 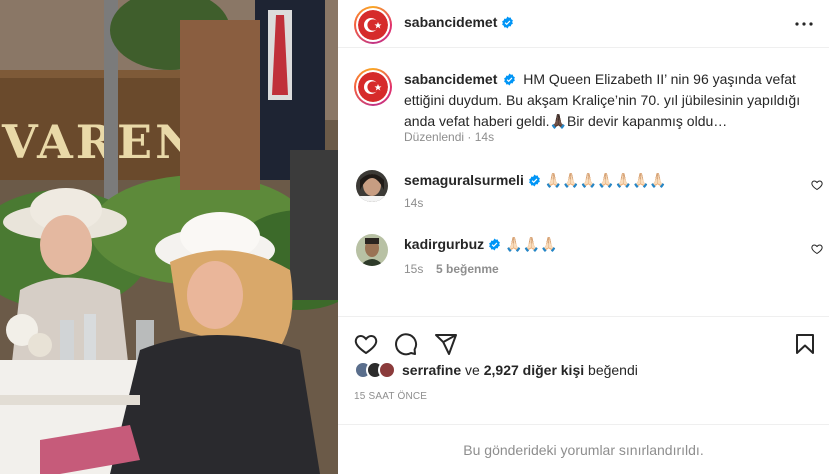 I want to click on svg-text: VAREN, so click(x=100, y=142).